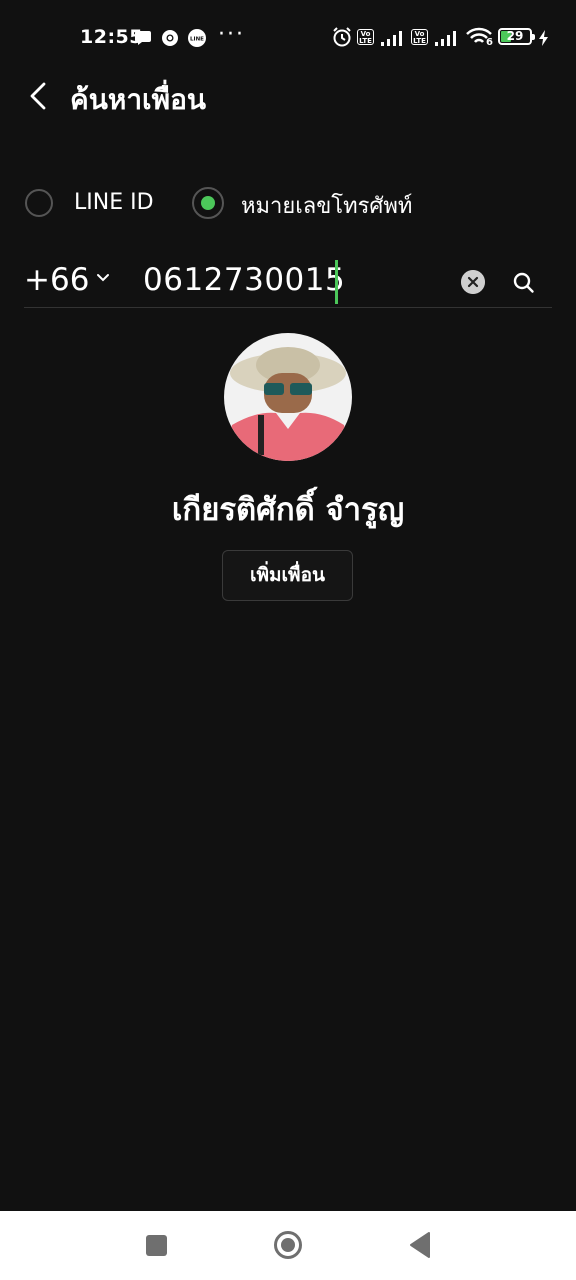 The image size is (576, 1280). I want to click on chat-icon, so click(143, 38).